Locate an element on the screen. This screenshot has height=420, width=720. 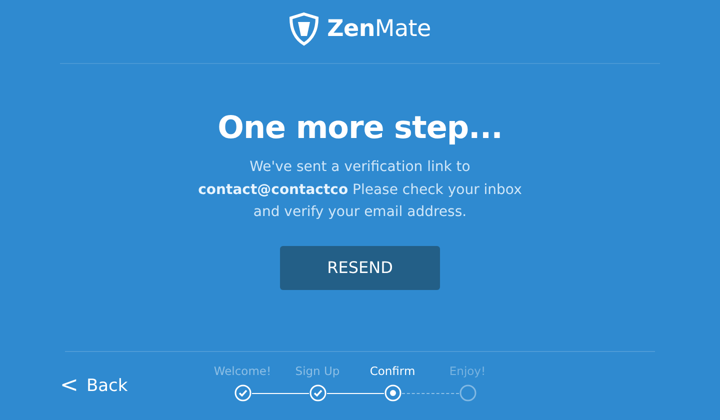
step-label: Confirm is located at coordinates (393, 372).